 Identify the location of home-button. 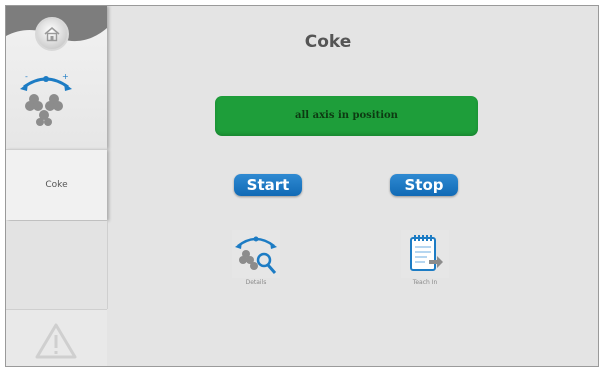
(52, 34).